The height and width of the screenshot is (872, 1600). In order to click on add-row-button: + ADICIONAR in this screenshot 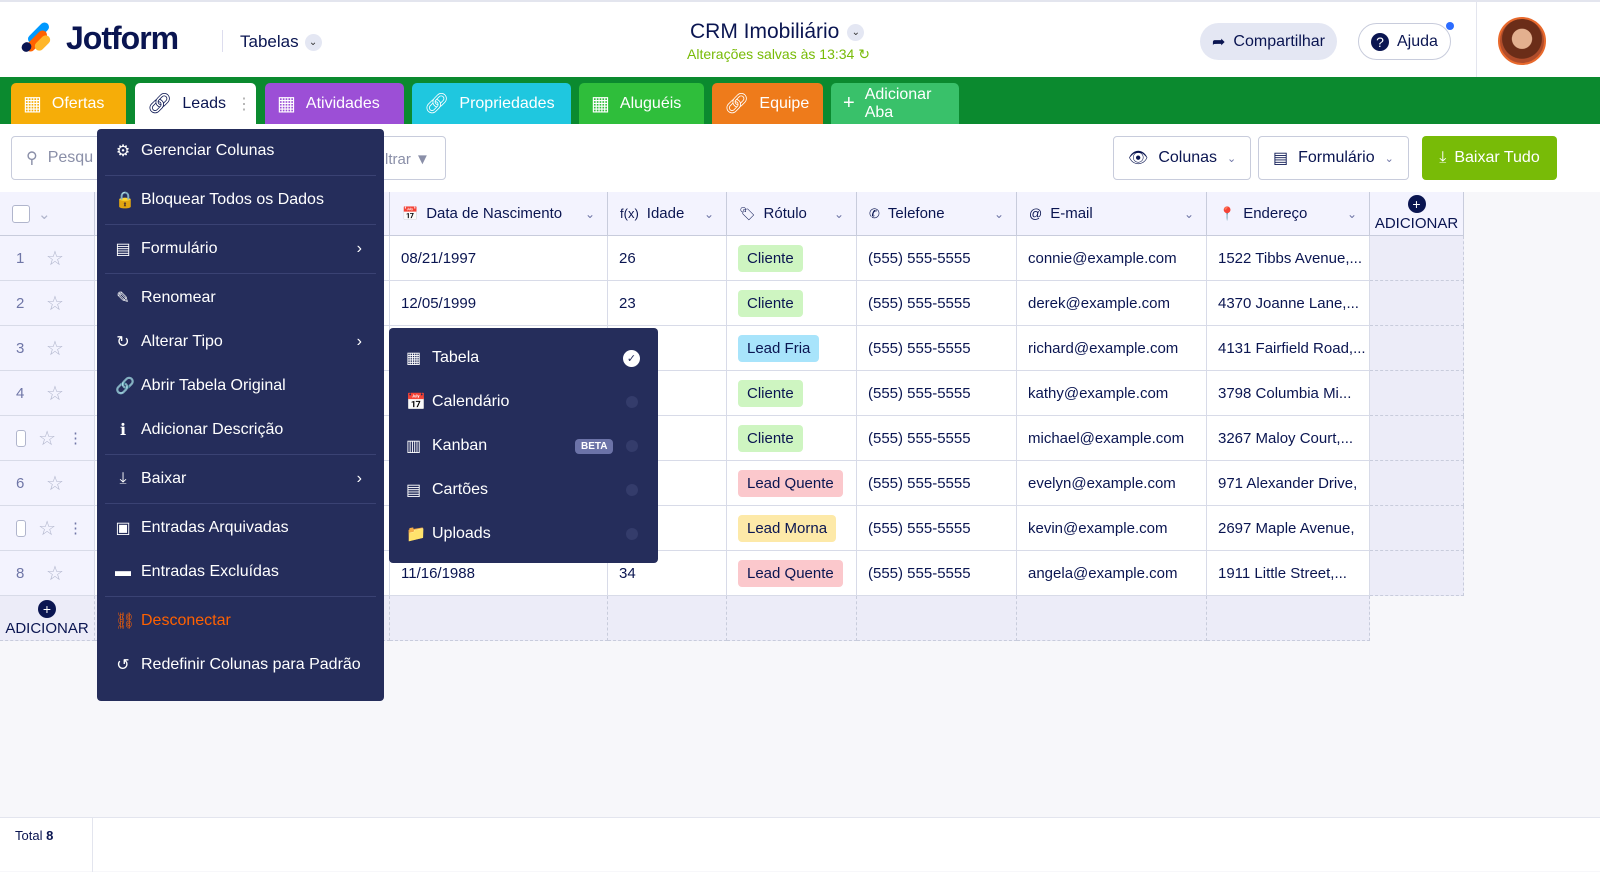, I will do `click(47, 618)`.